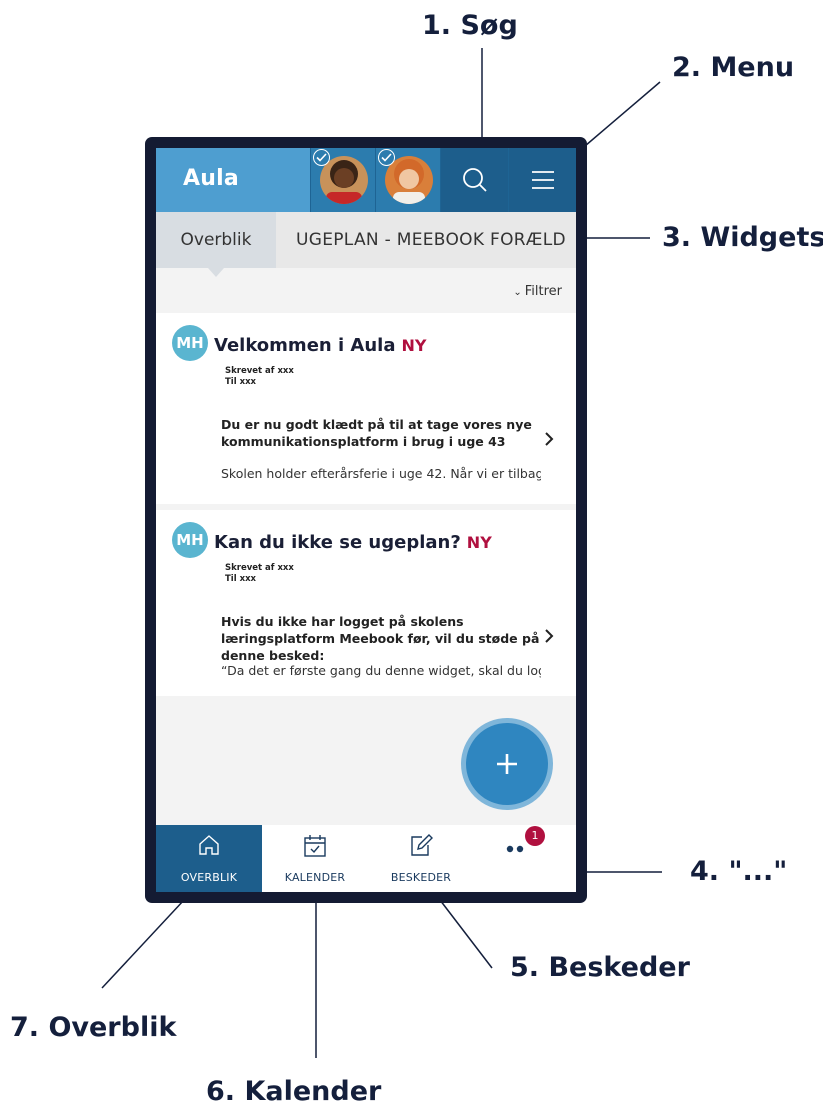 This screenshot has height=1107, width=823. I want to click on search-button, so click(474, 180).